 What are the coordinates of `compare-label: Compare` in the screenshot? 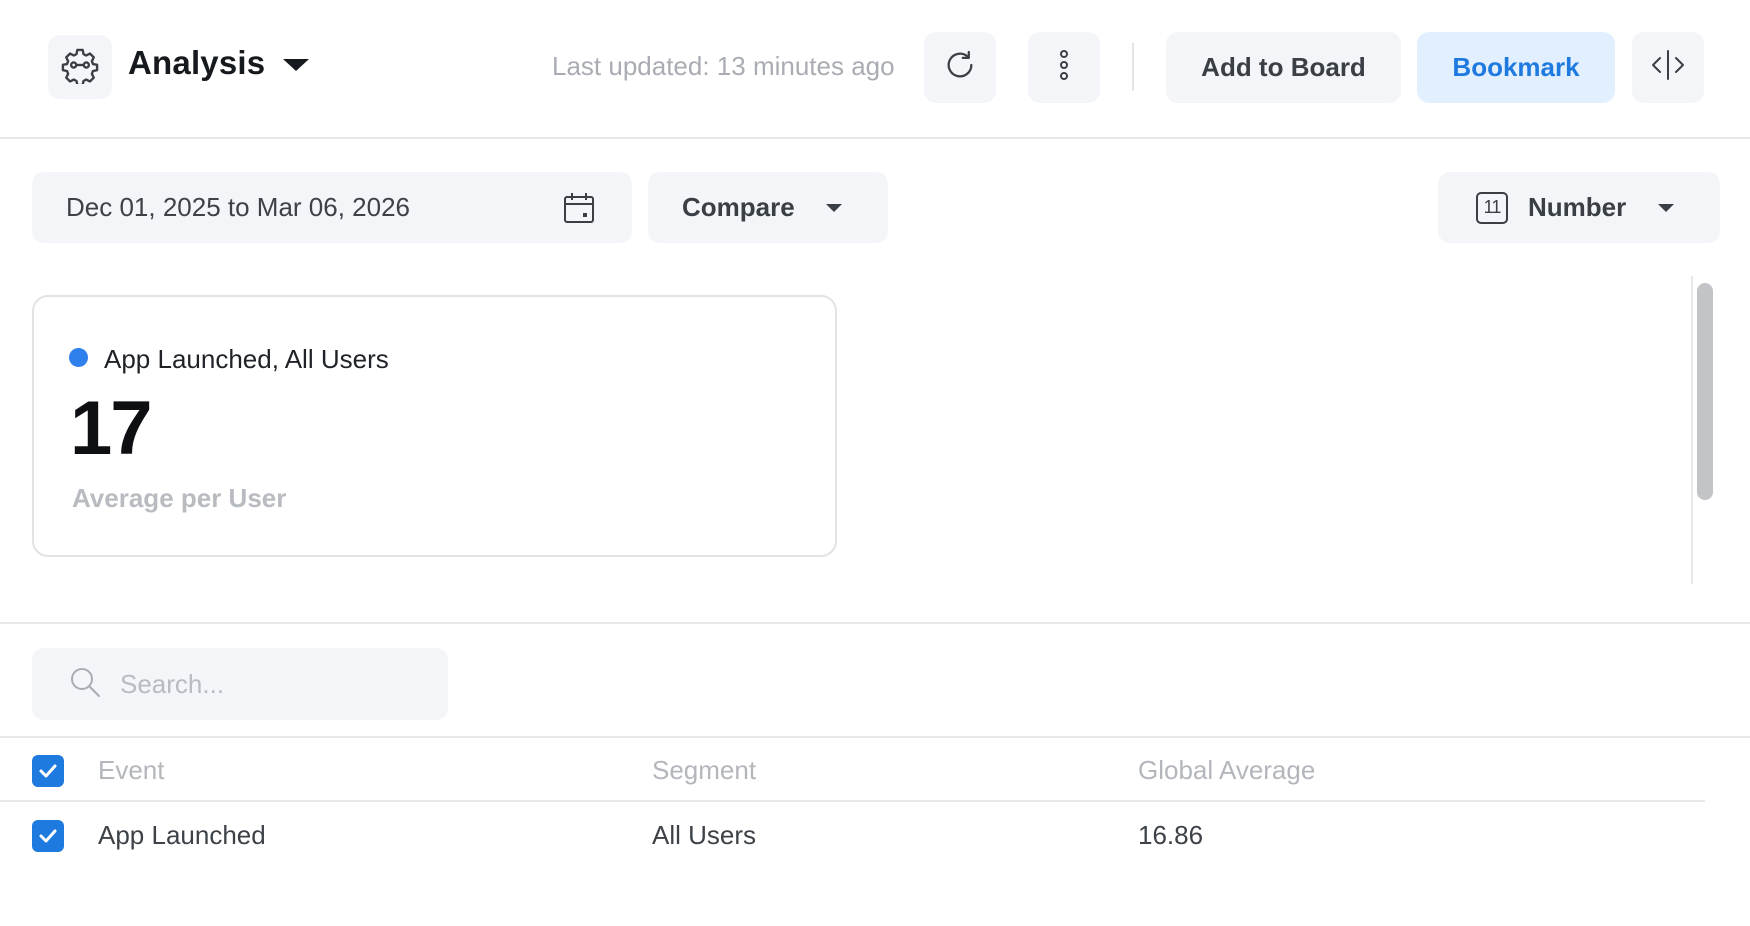 It's located at (738, 207).